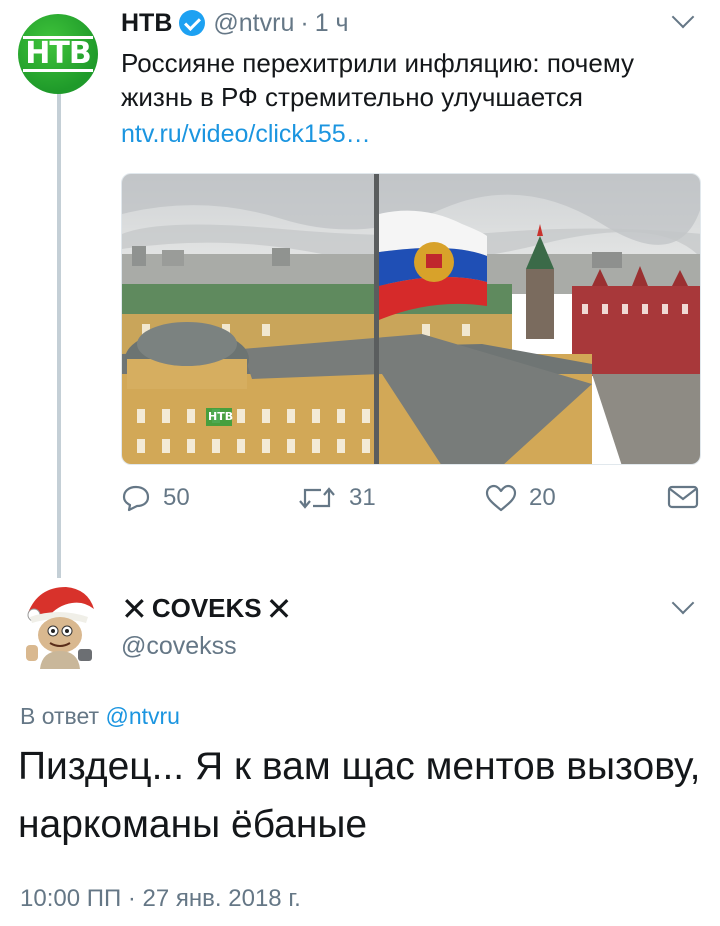  I want to click on author-name-text: COVEKS, so click(206, 608).